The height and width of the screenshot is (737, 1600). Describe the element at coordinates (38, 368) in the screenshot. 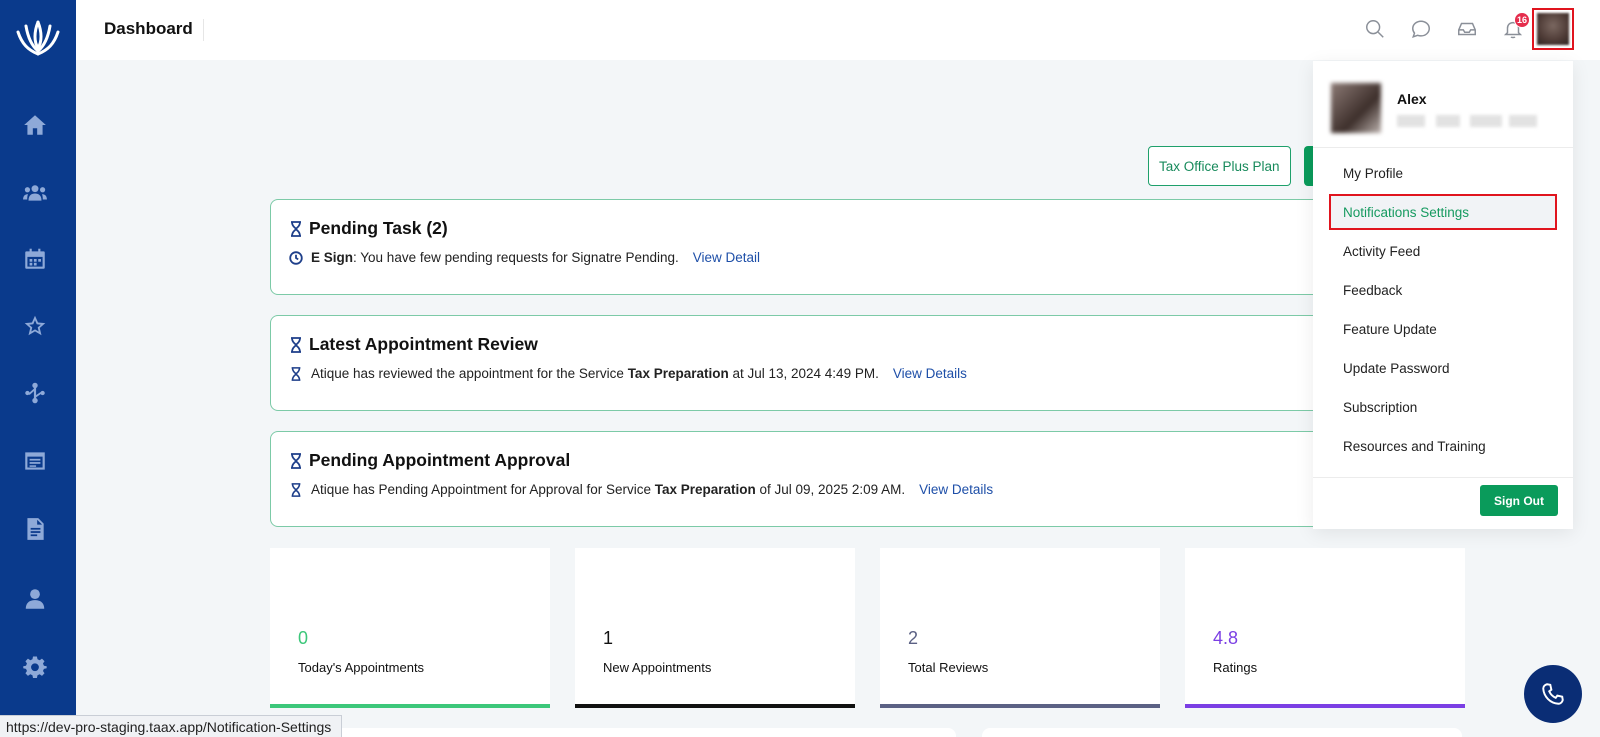

I see `sidebar` at that location.